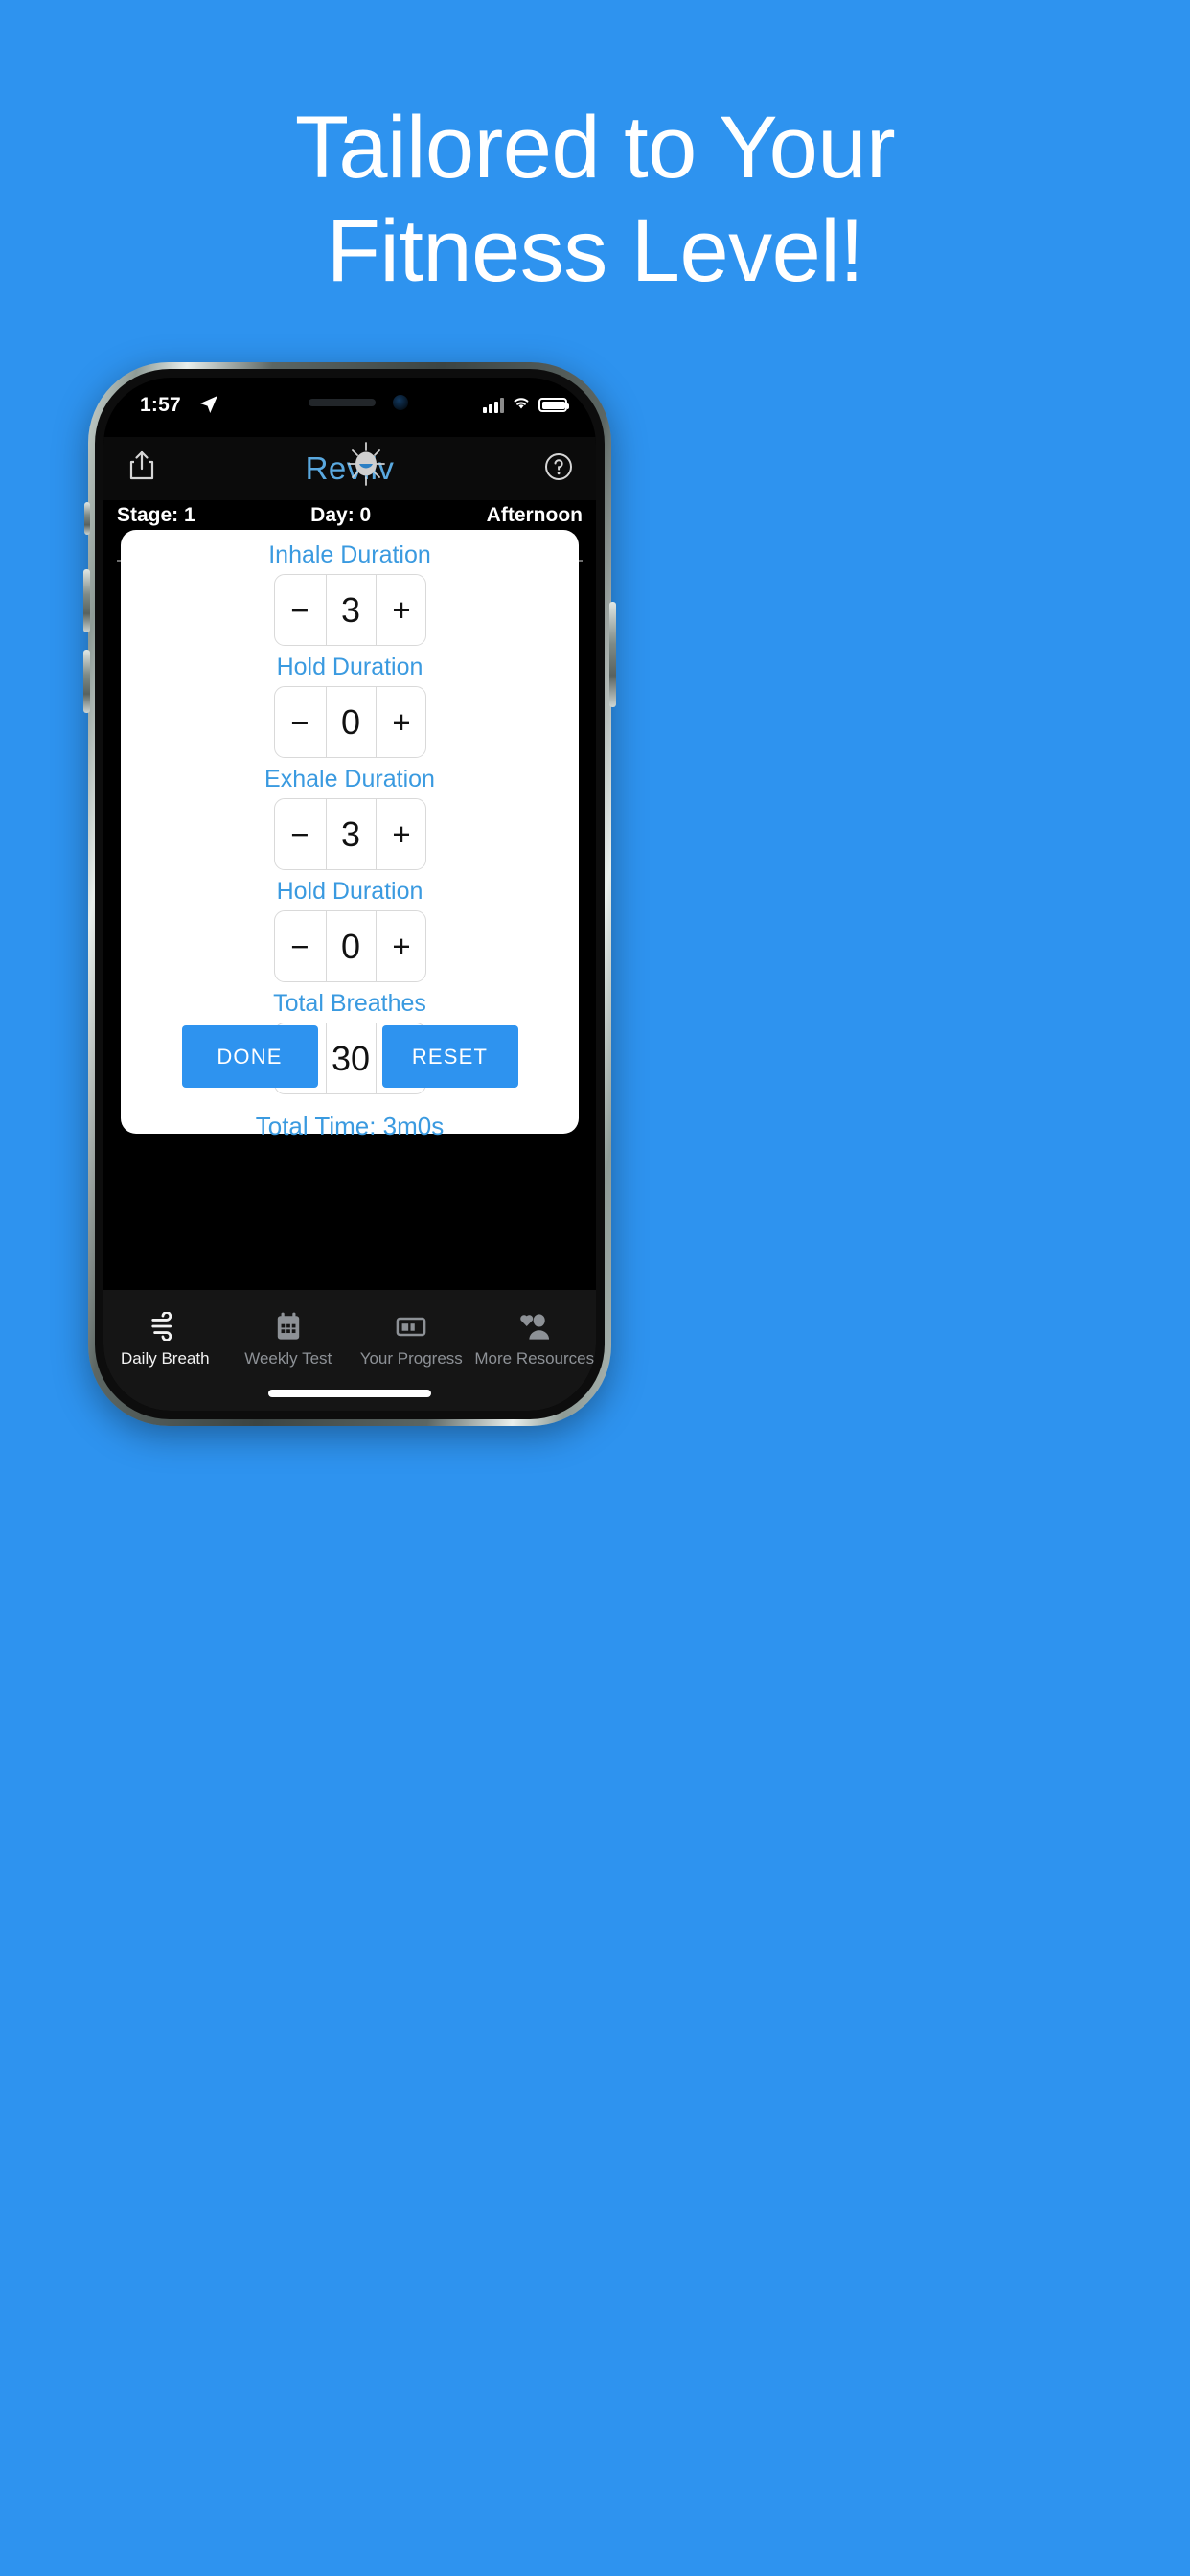  What do you see at coordinates (350, 1004) in the screenshot?
I see `total-breathes-label: Total Breathes` at bounding box center [350, 1004].